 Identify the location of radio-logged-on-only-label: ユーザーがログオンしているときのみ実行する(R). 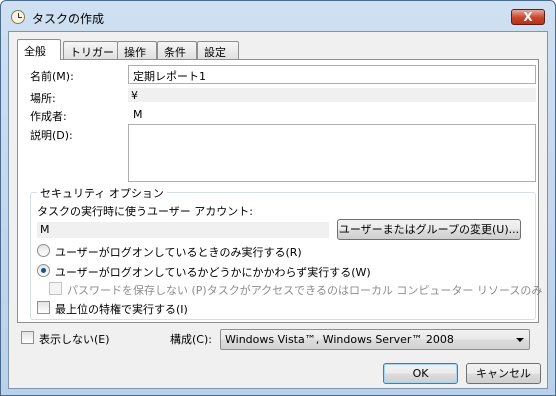
(178, 252).